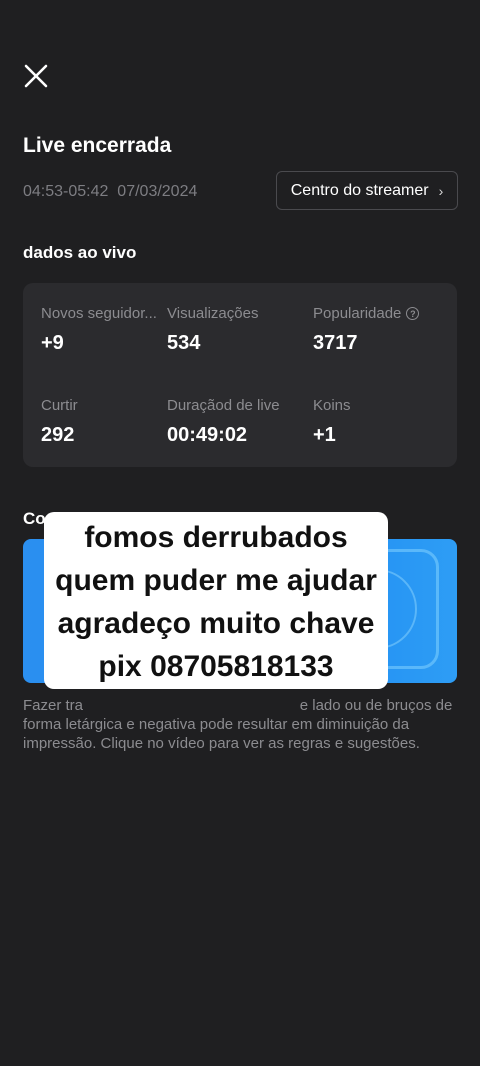  Describe the element at coordinates (58, 435) in the screenshot. I see `stat-value: 292` at that location.